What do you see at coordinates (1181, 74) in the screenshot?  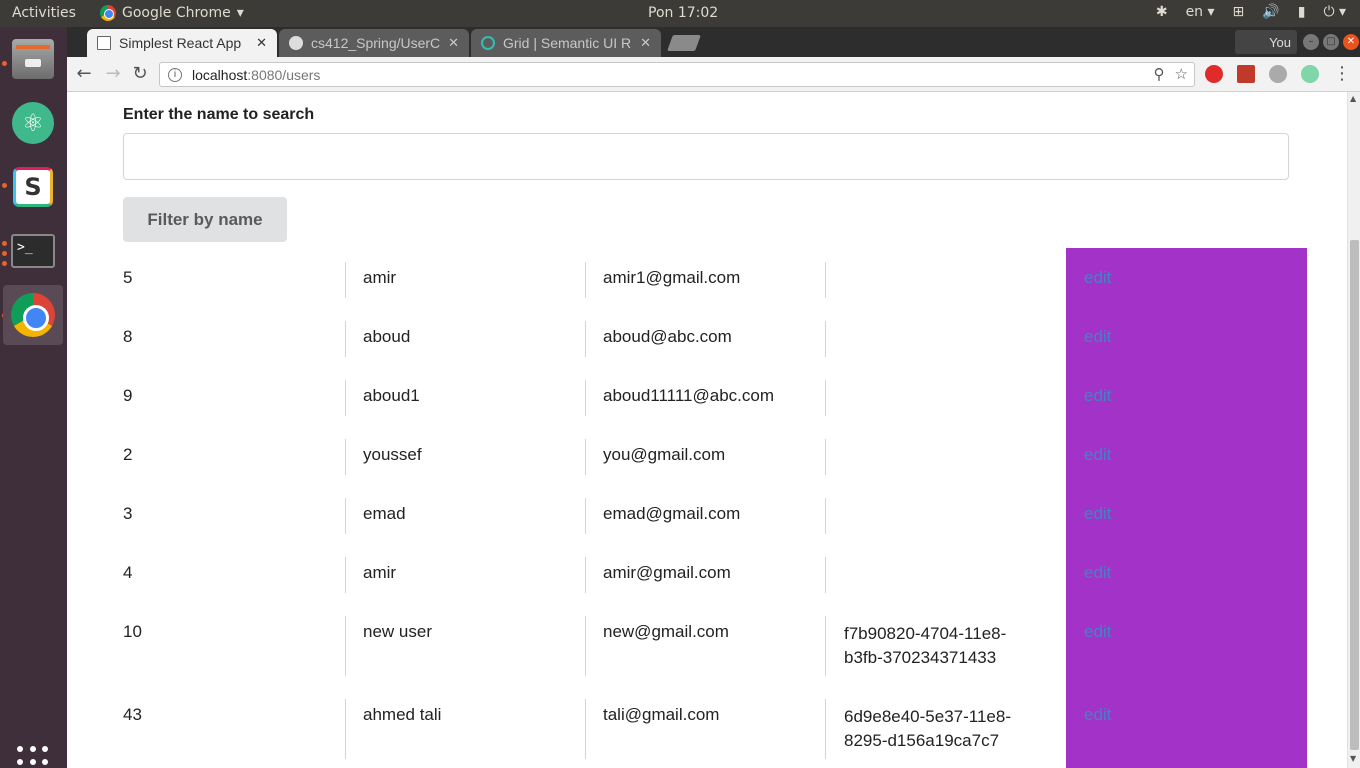 I see `star-icon: ☆` at bounding box center [1181, 74].